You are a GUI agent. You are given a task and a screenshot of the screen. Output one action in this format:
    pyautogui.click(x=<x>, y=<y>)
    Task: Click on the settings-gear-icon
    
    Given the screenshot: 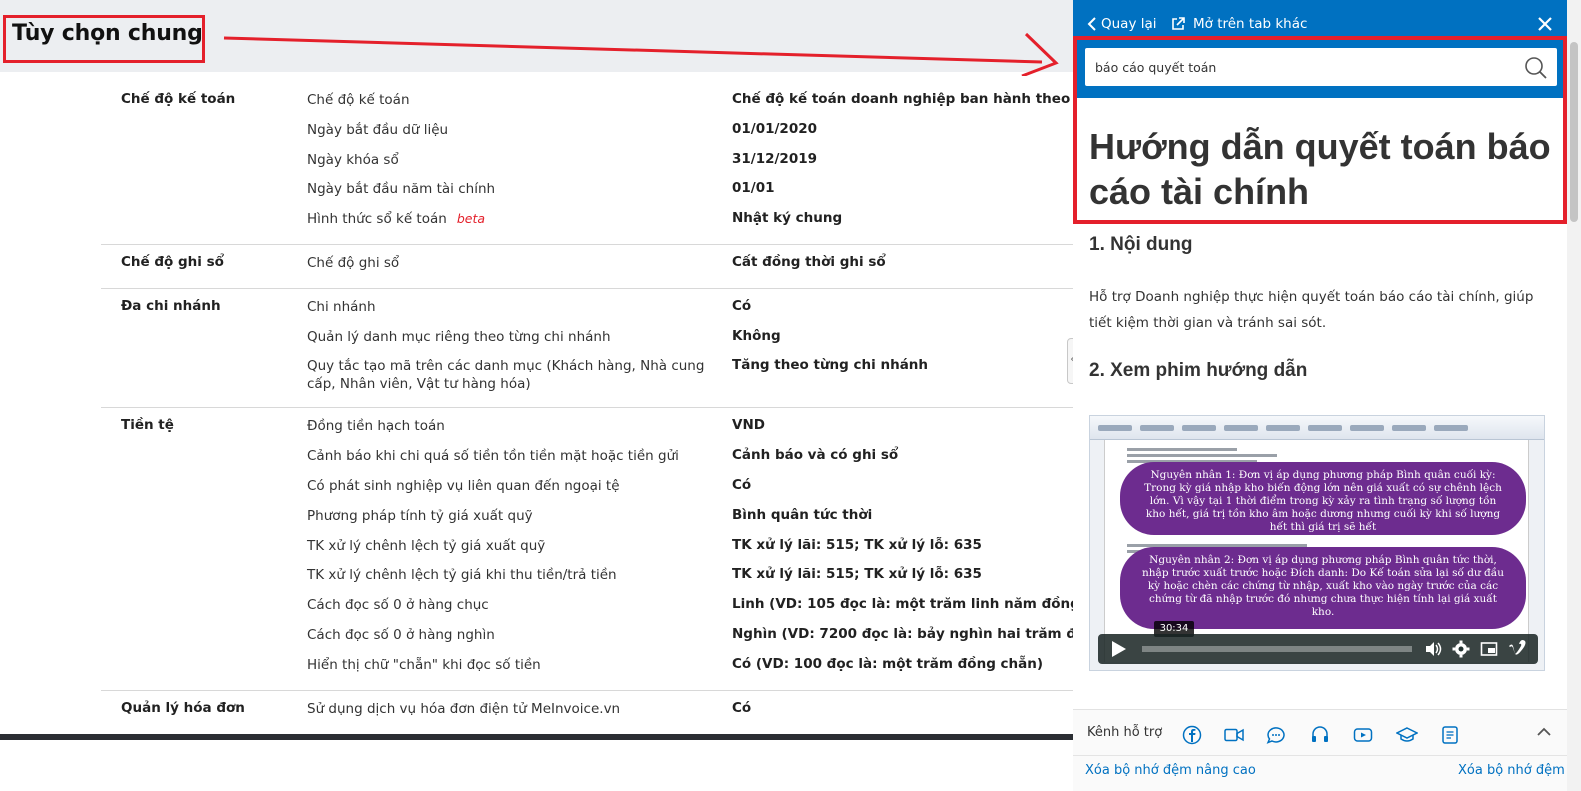 What is the action you would take?
    pyautogui.click(x=1461, y=649)
    